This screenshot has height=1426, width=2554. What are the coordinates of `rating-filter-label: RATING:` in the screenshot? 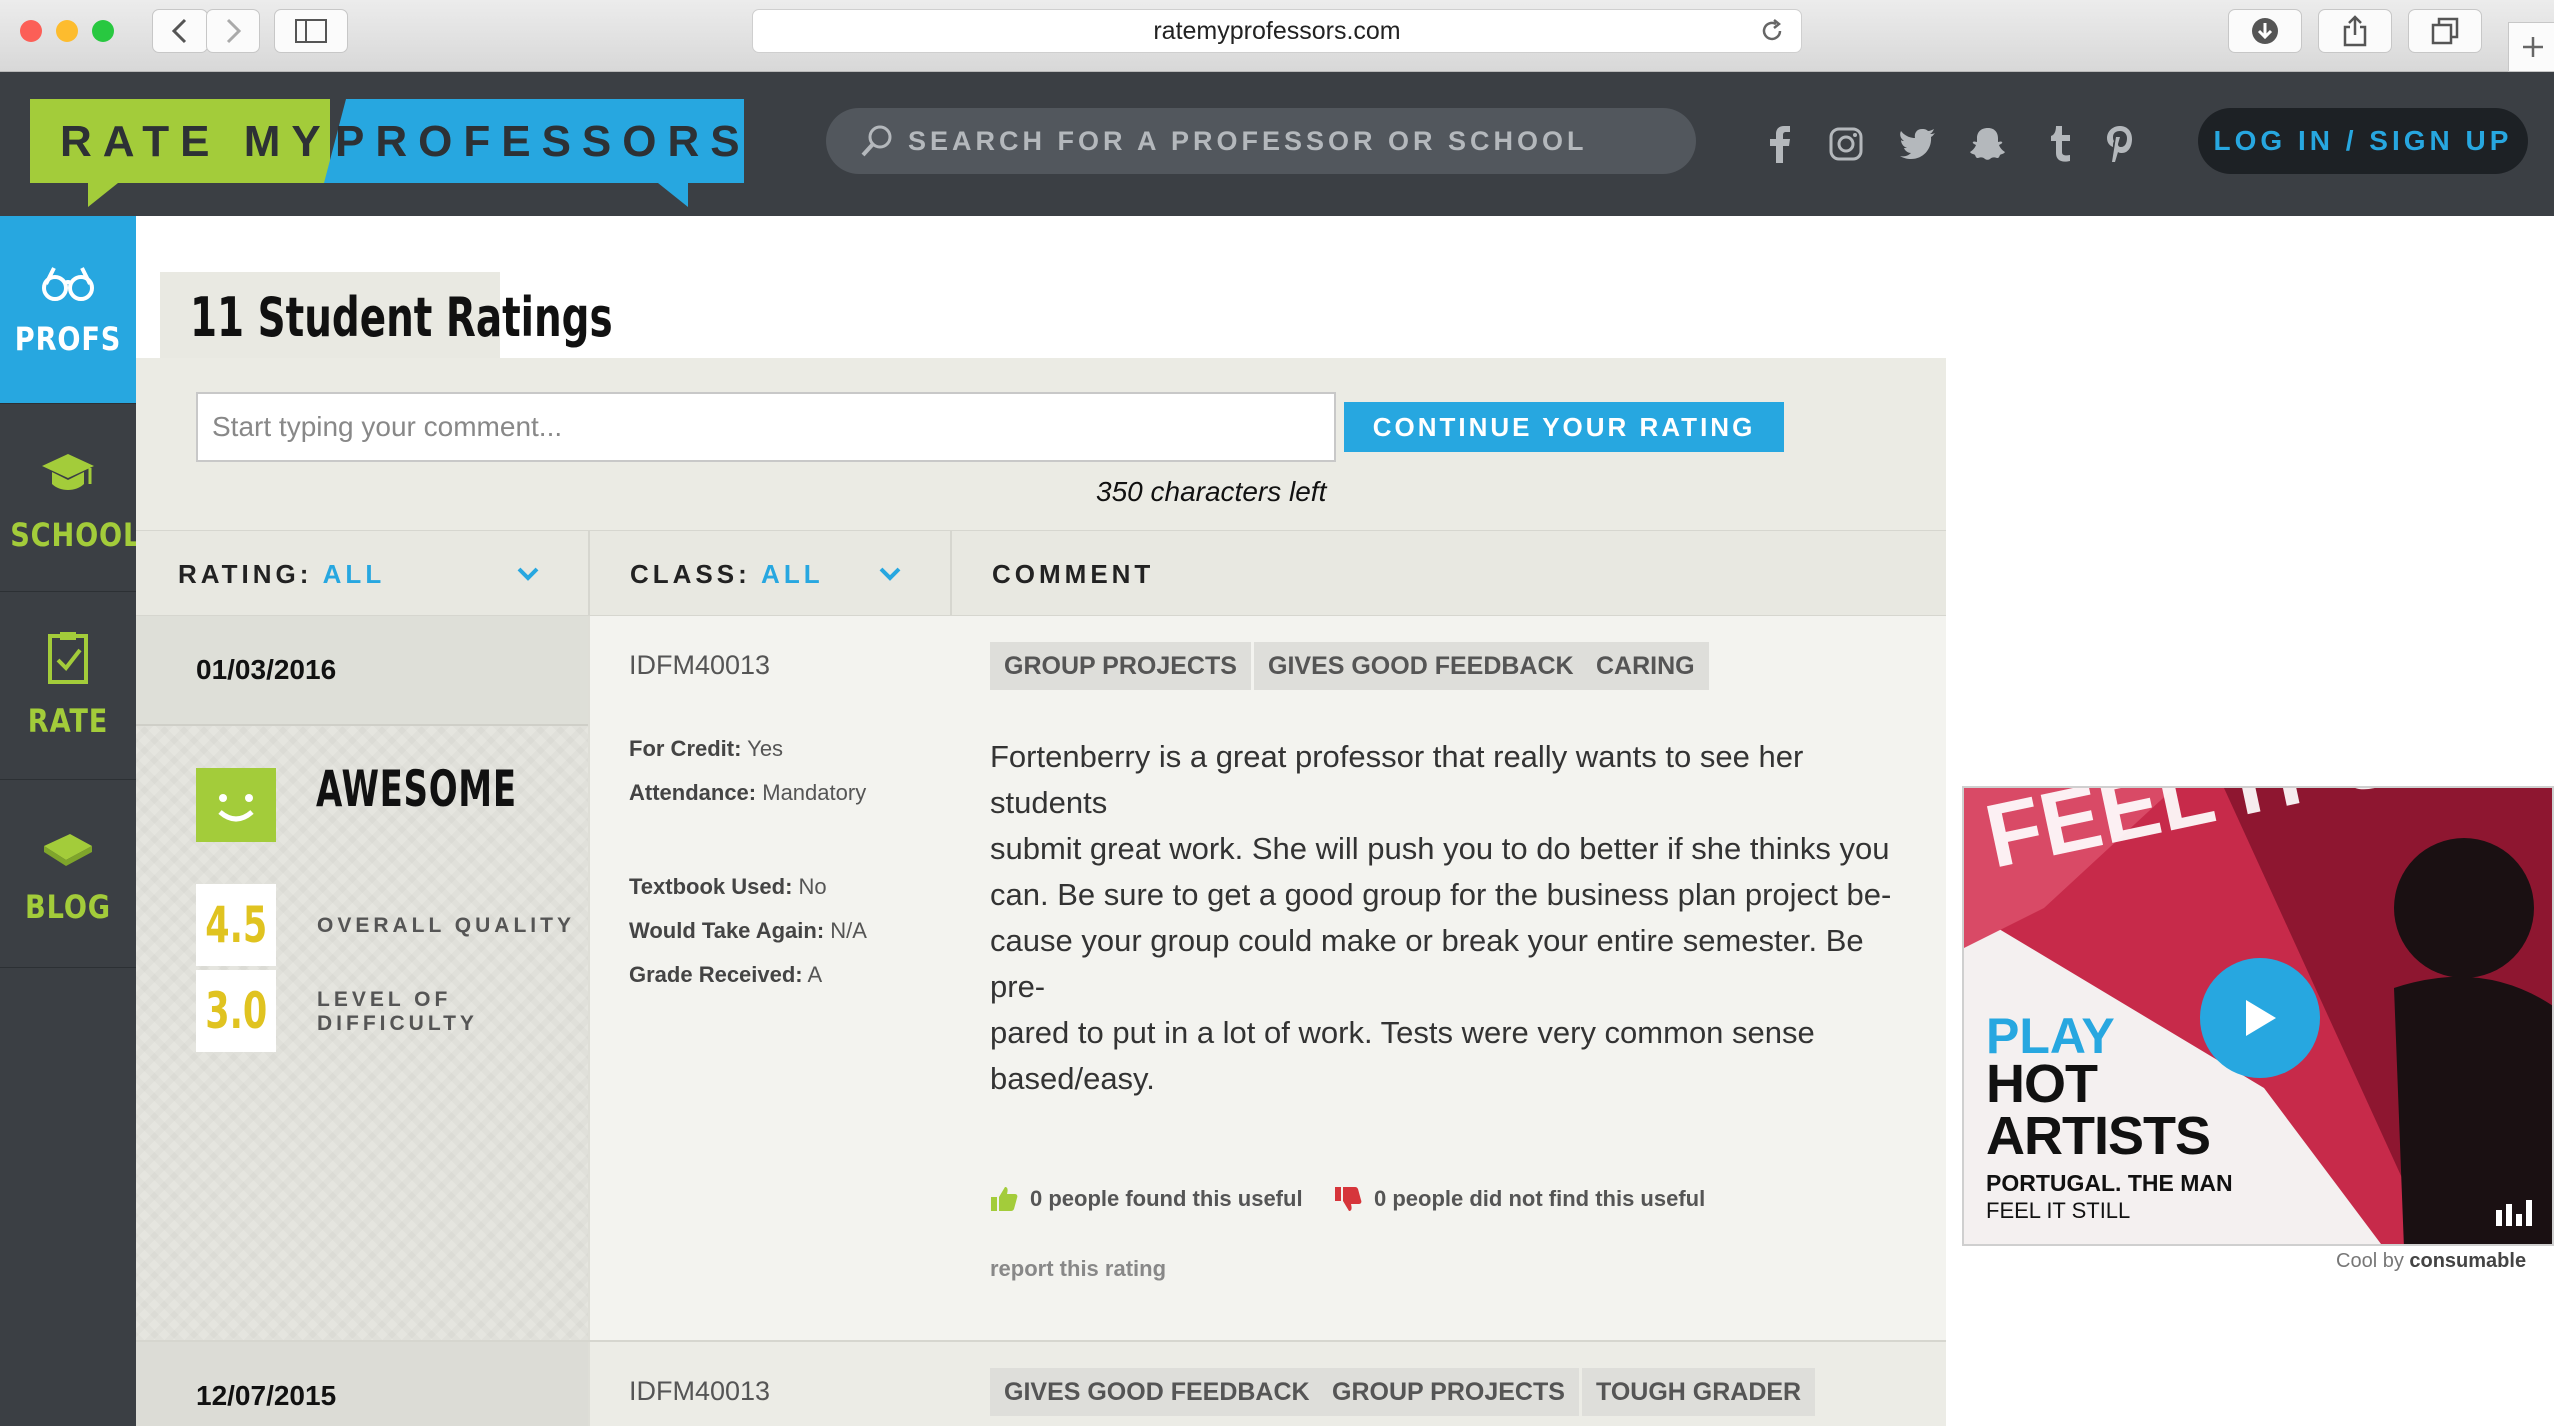 It's located at (245, 574).